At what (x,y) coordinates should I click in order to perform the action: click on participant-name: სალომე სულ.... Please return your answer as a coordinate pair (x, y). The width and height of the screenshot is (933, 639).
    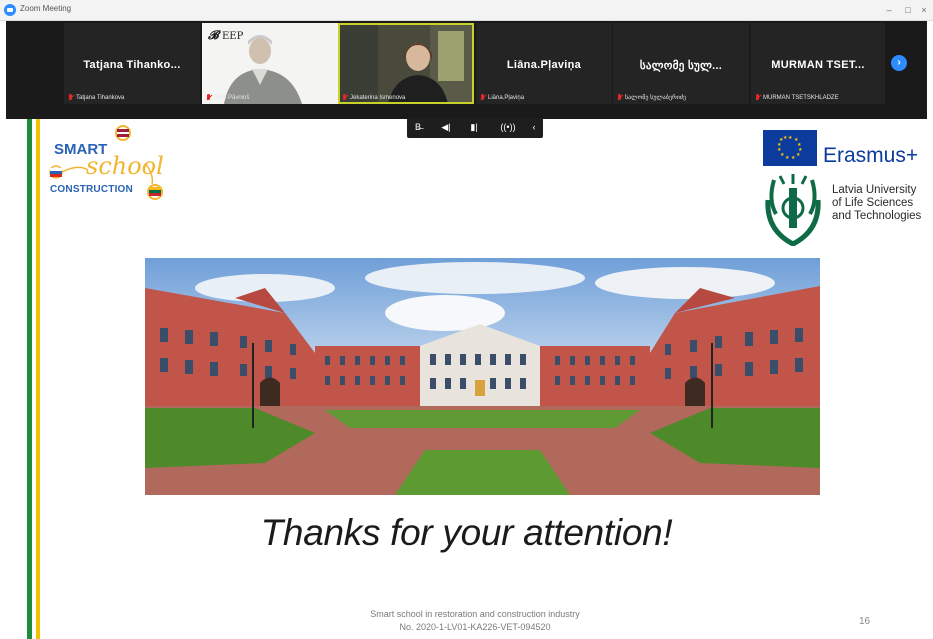
    Looking at the image, I should click on (681, 66).